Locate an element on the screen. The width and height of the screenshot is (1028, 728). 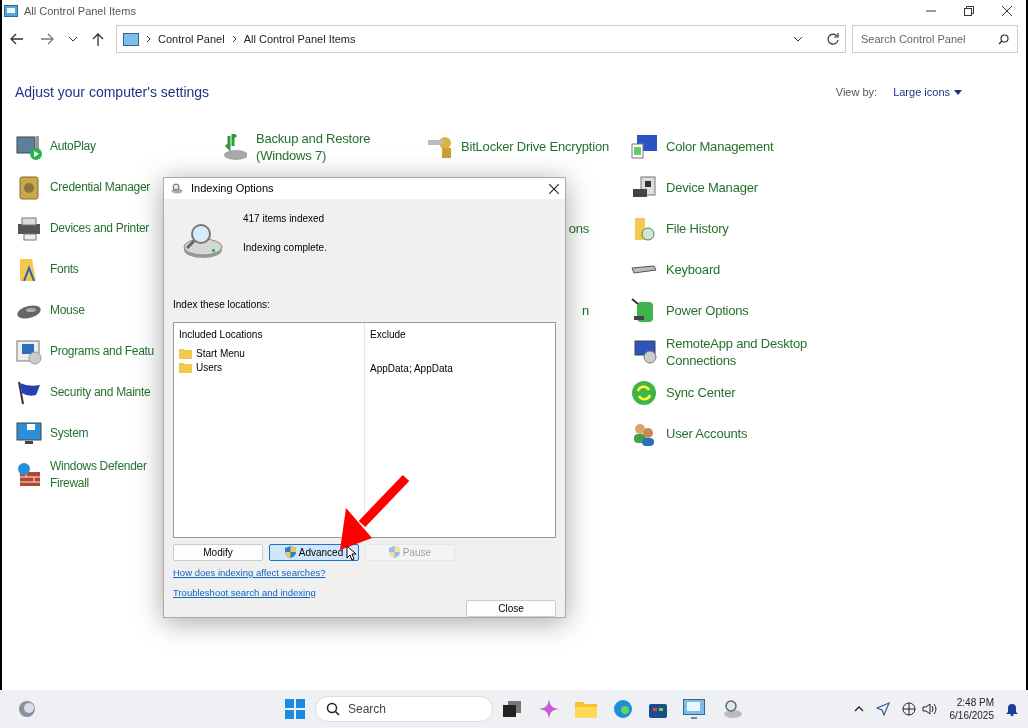
applet-link: Programs and Featu is located at coordinates (102, 351).